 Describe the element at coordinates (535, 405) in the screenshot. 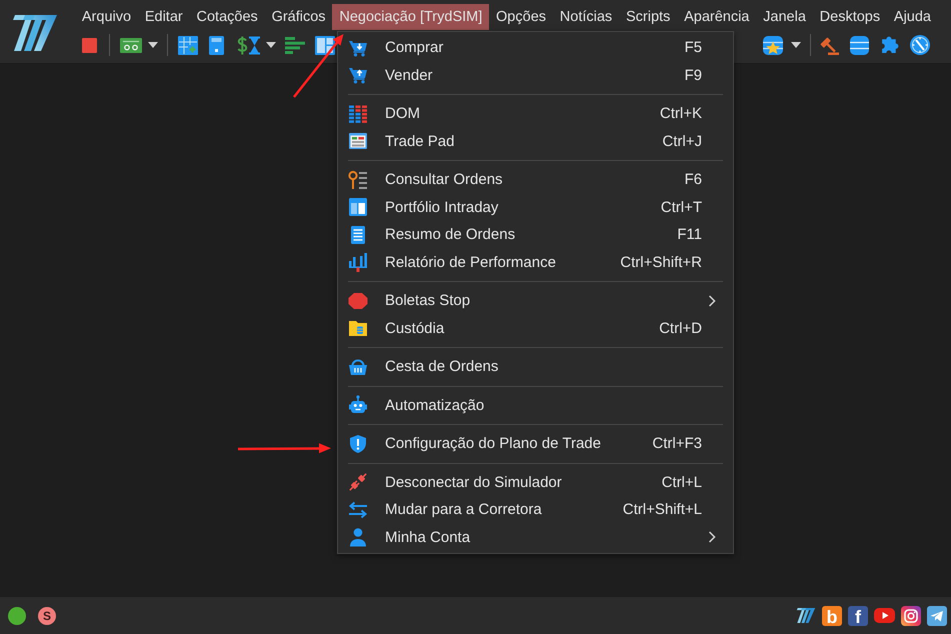

I see `menu-item: Automatização` at that location.